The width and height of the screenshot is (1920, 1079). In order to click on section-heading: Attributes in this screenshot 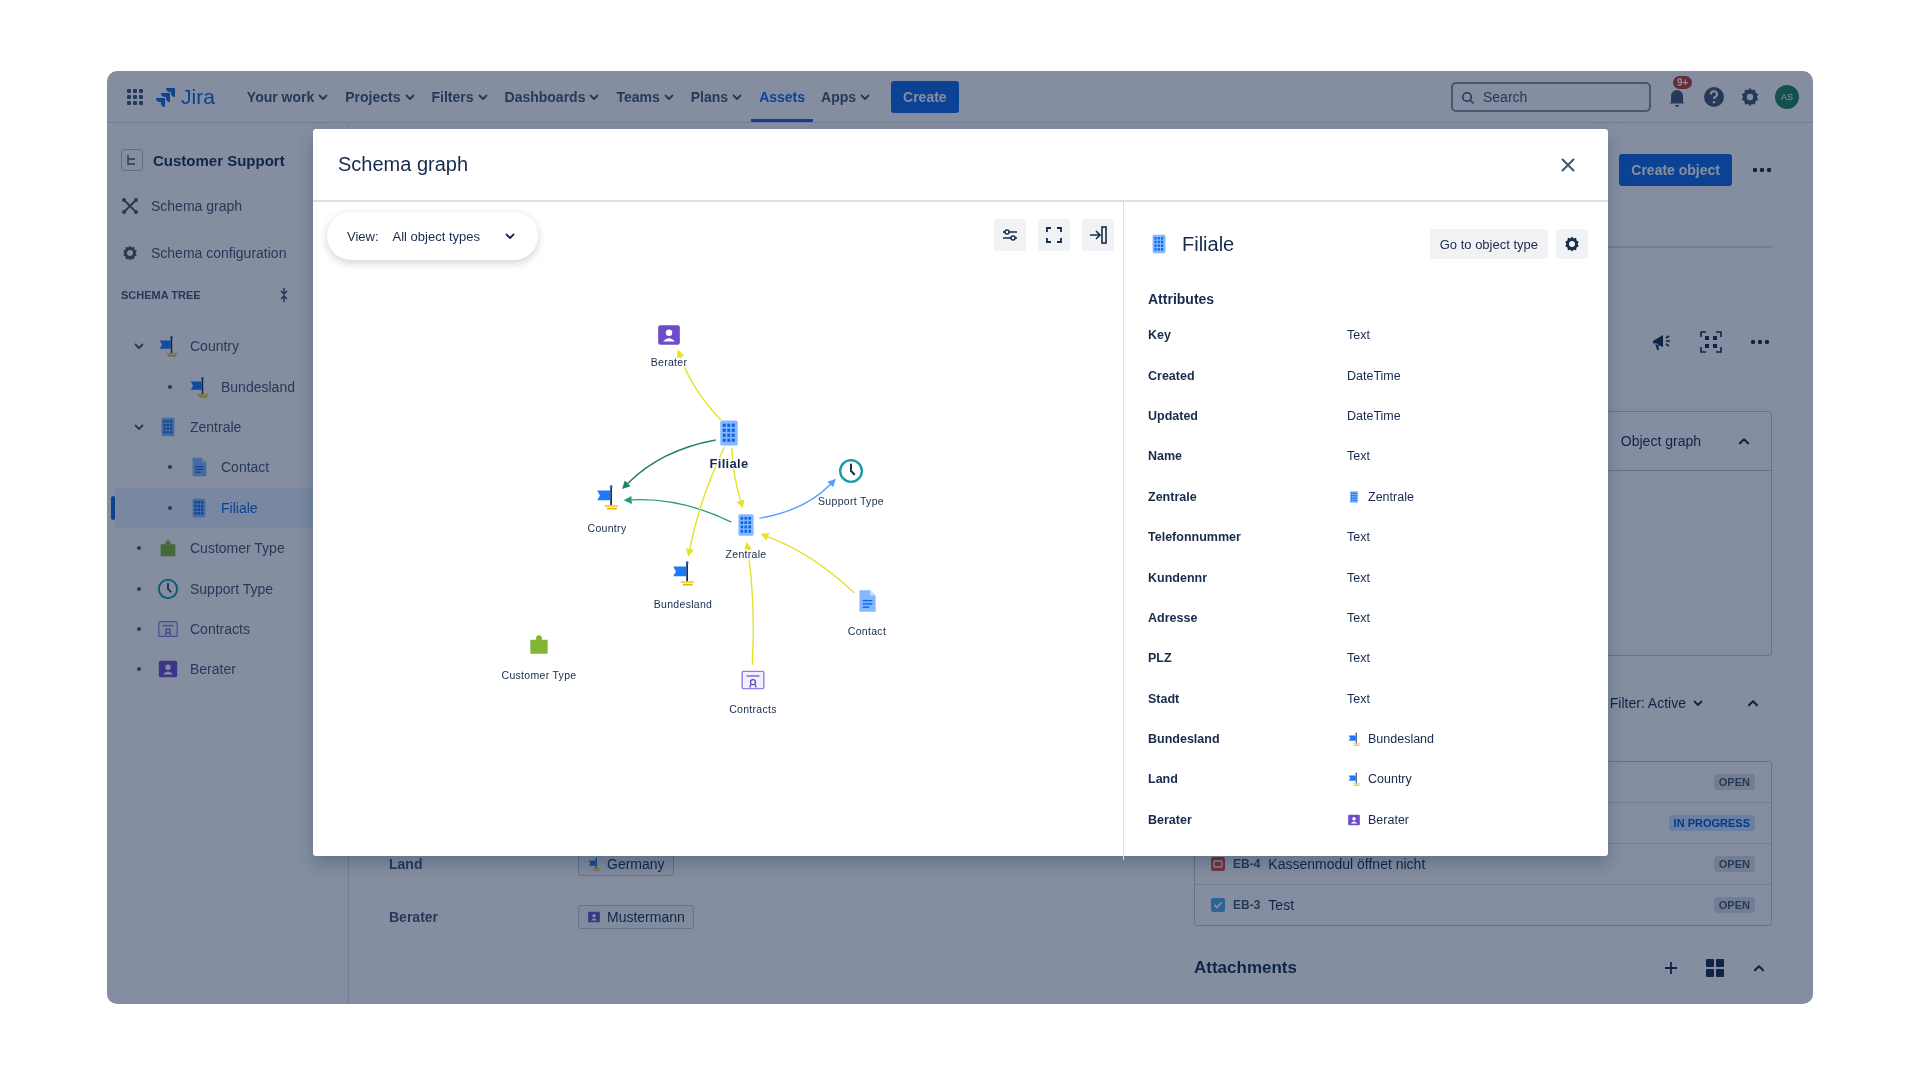, I will do `click(1182, 299)`.